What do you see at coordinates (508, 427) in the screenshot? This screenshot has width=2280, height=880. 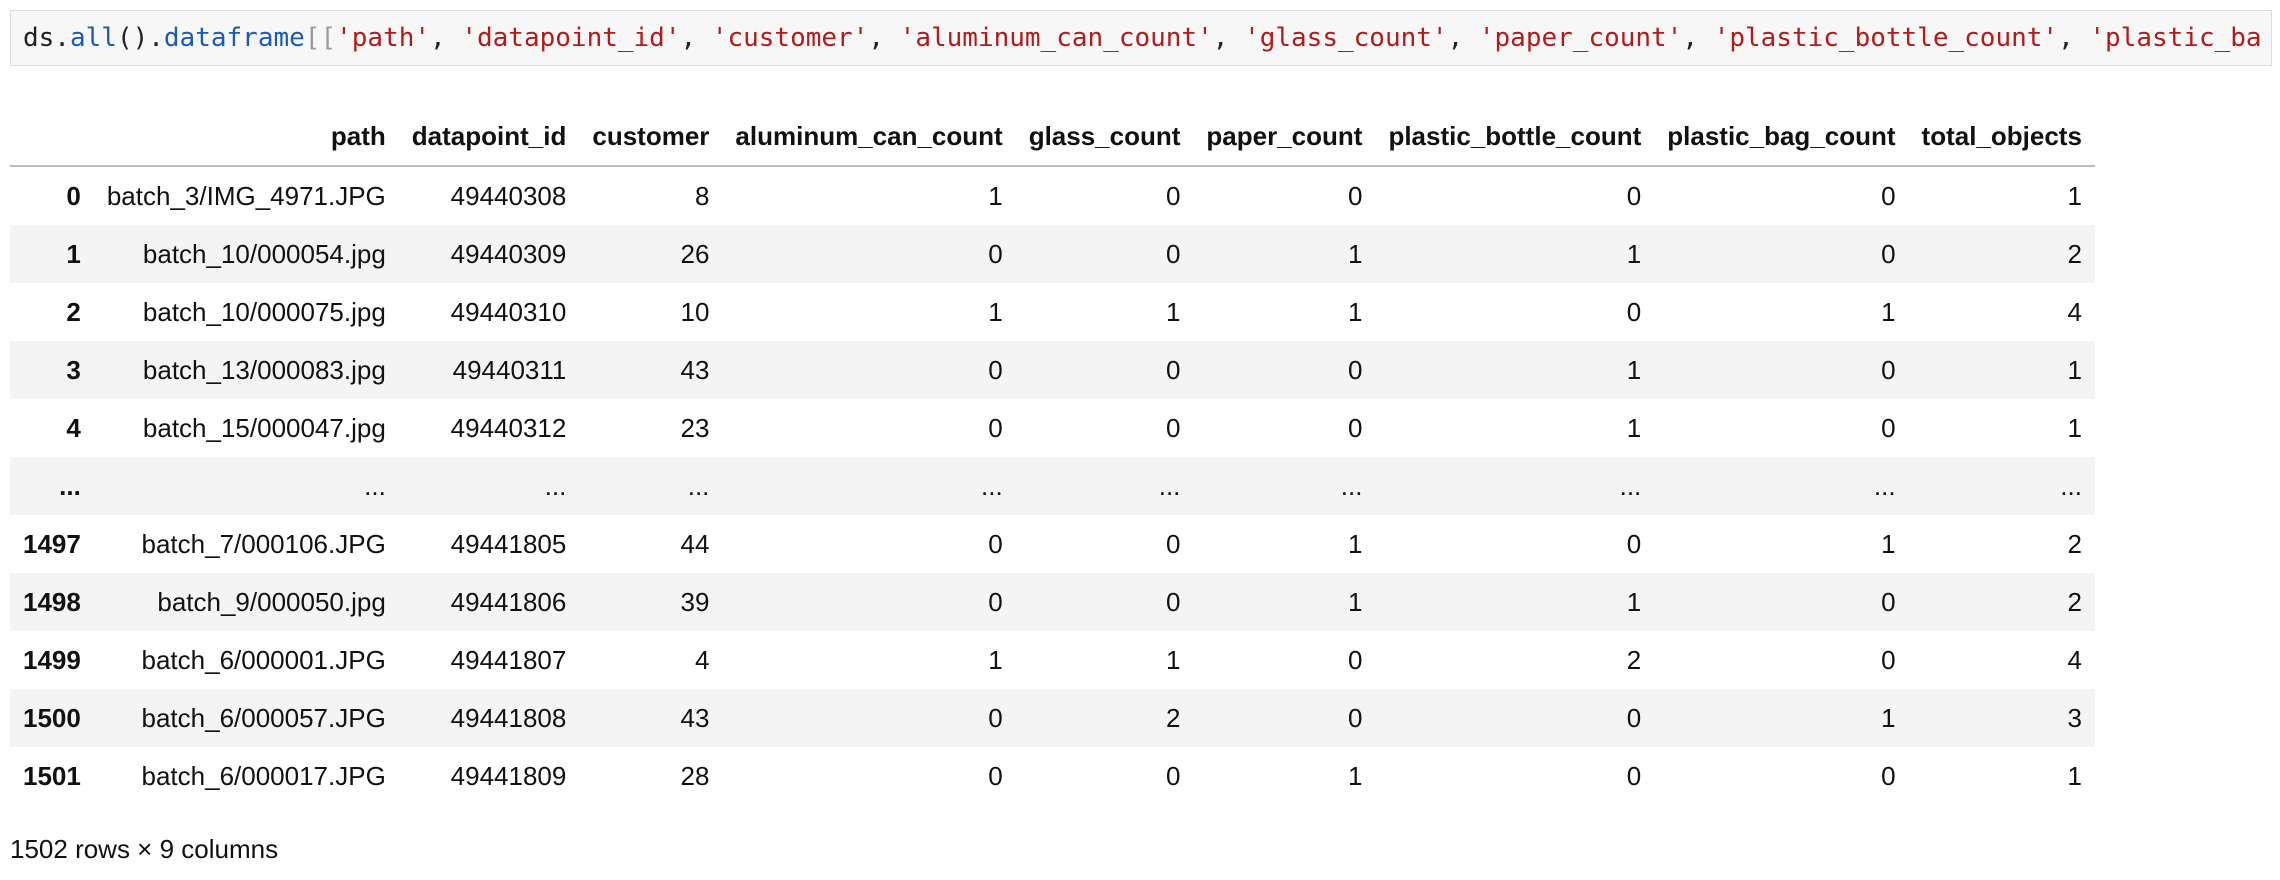 I see `table-cell: 49440312` at bounding box center [508, 427].